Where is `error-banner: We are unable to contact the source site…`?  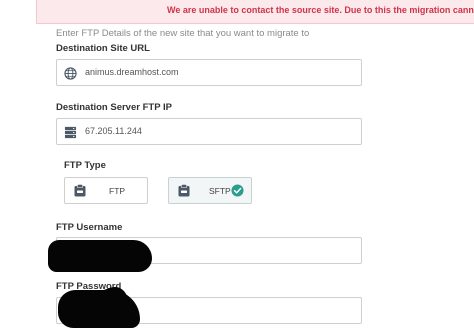 error-banner: We are unable to contact the source site… is located at coordinates (255, 12).